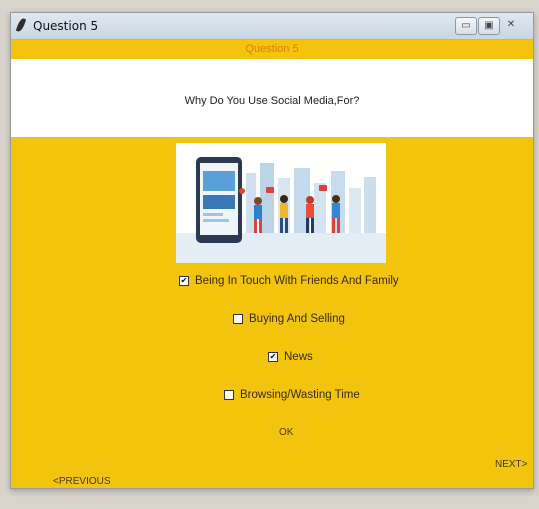 This screenshot has height=509, width=539. I want to click on question-panel: Why Do You Use Social Media,For?, so click(272, 98).